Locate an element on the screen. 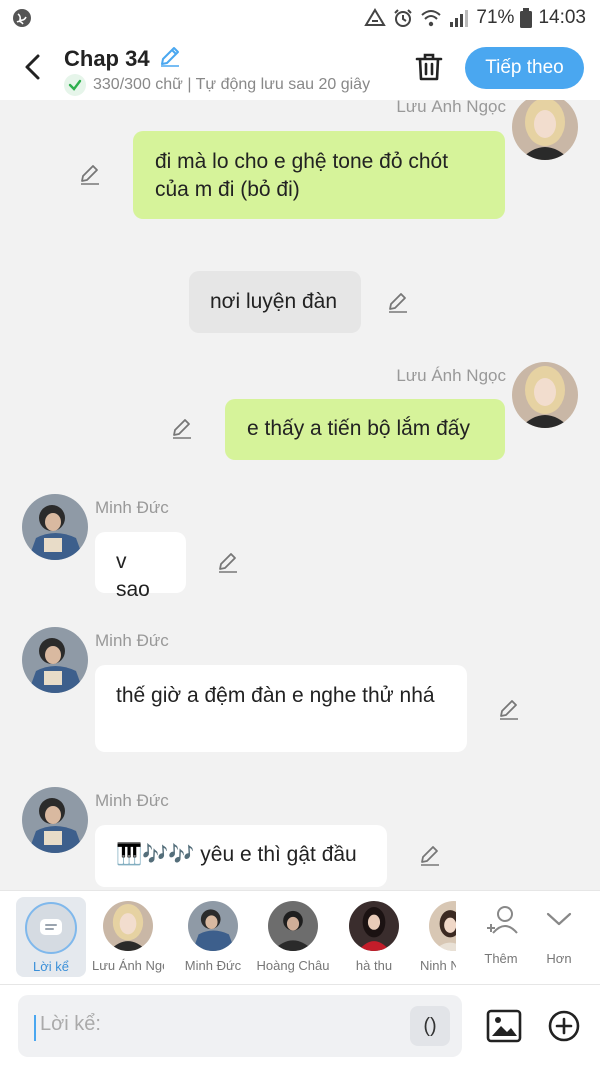 The width and height of the screenshot is (600, 1067). check-icon is located at coordinates (75, 85).